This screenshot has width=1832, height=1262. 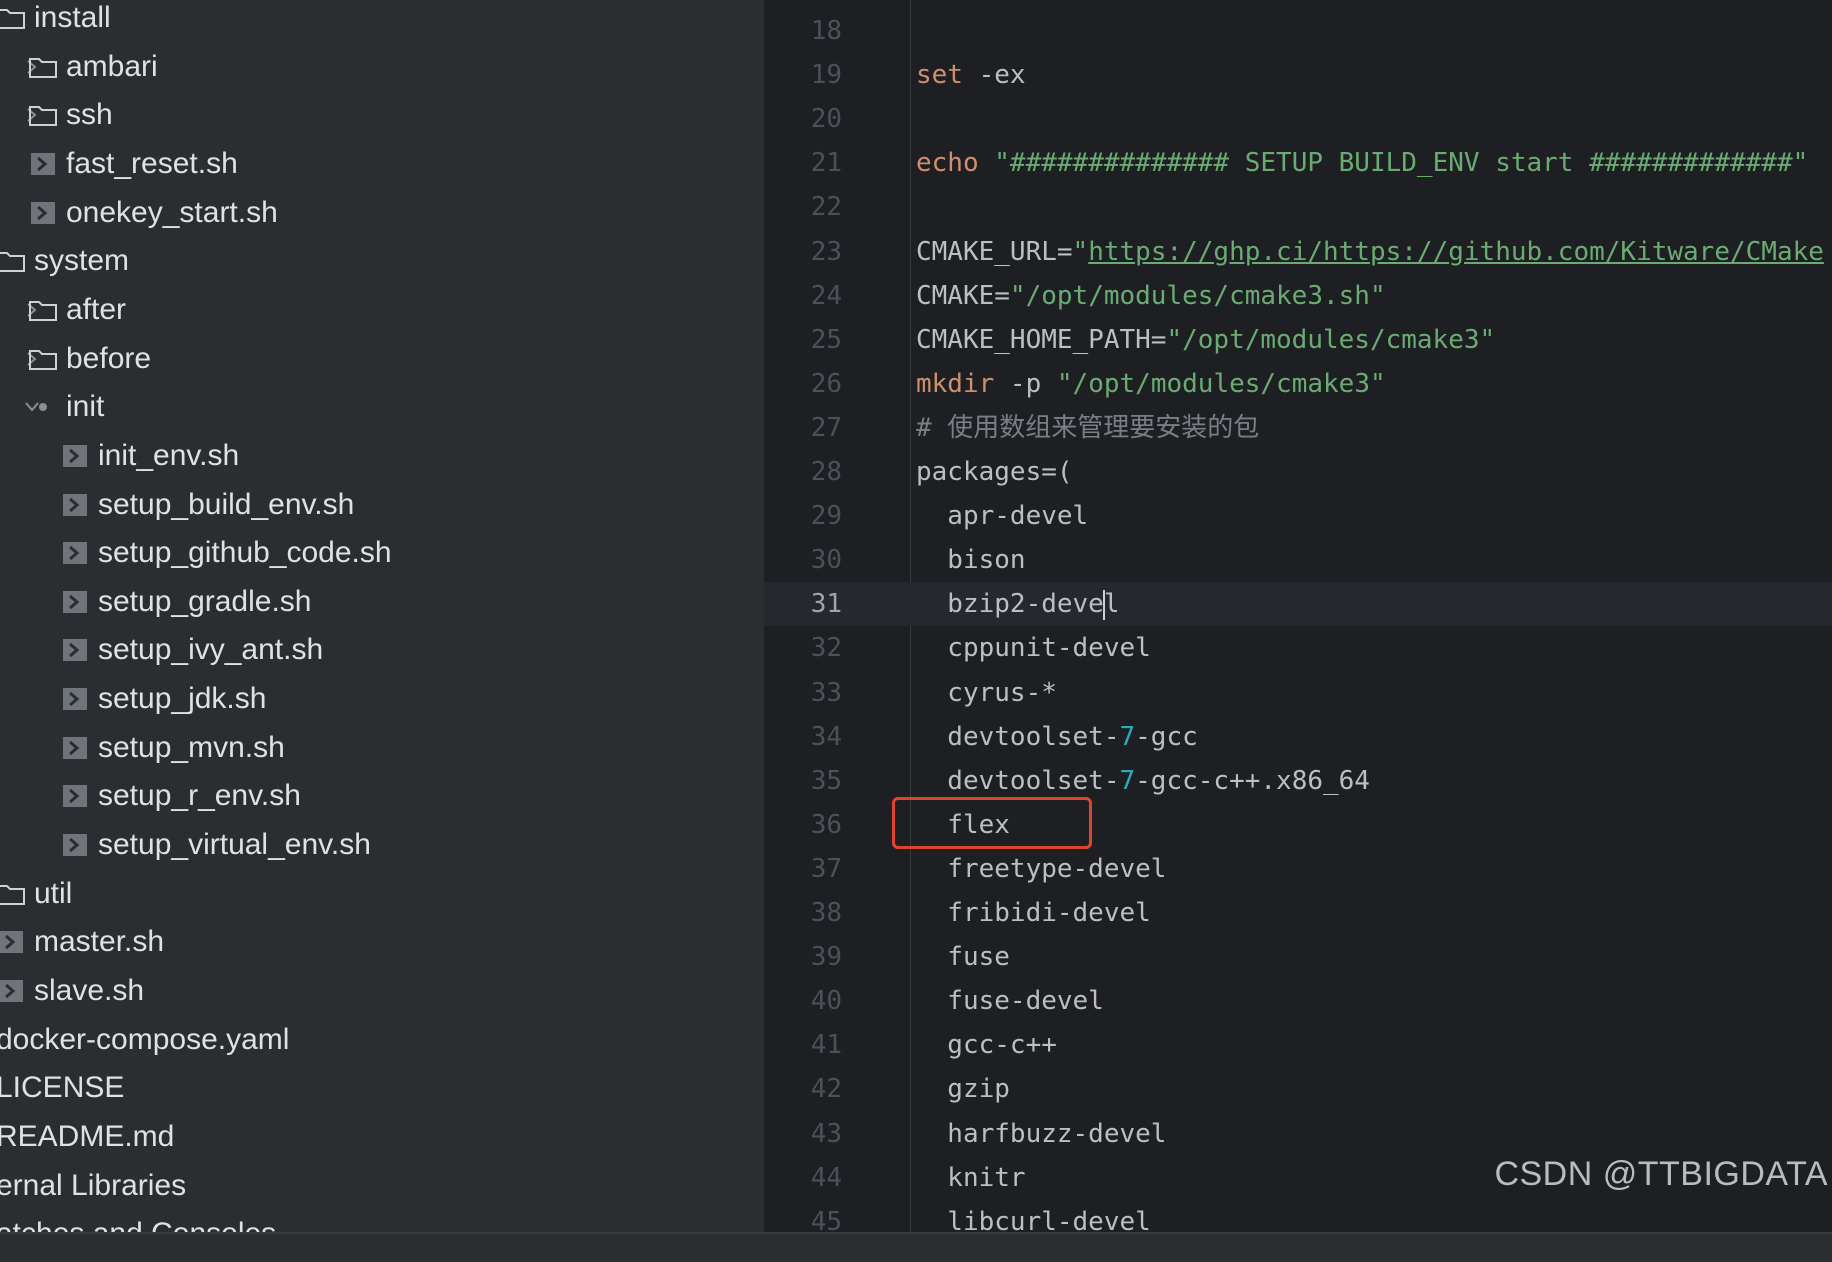 What do you see at coordinates (382, 748) in the screenshot?
I see `tree-item: setup_mvn.sh` at bounding box center [382, 748].